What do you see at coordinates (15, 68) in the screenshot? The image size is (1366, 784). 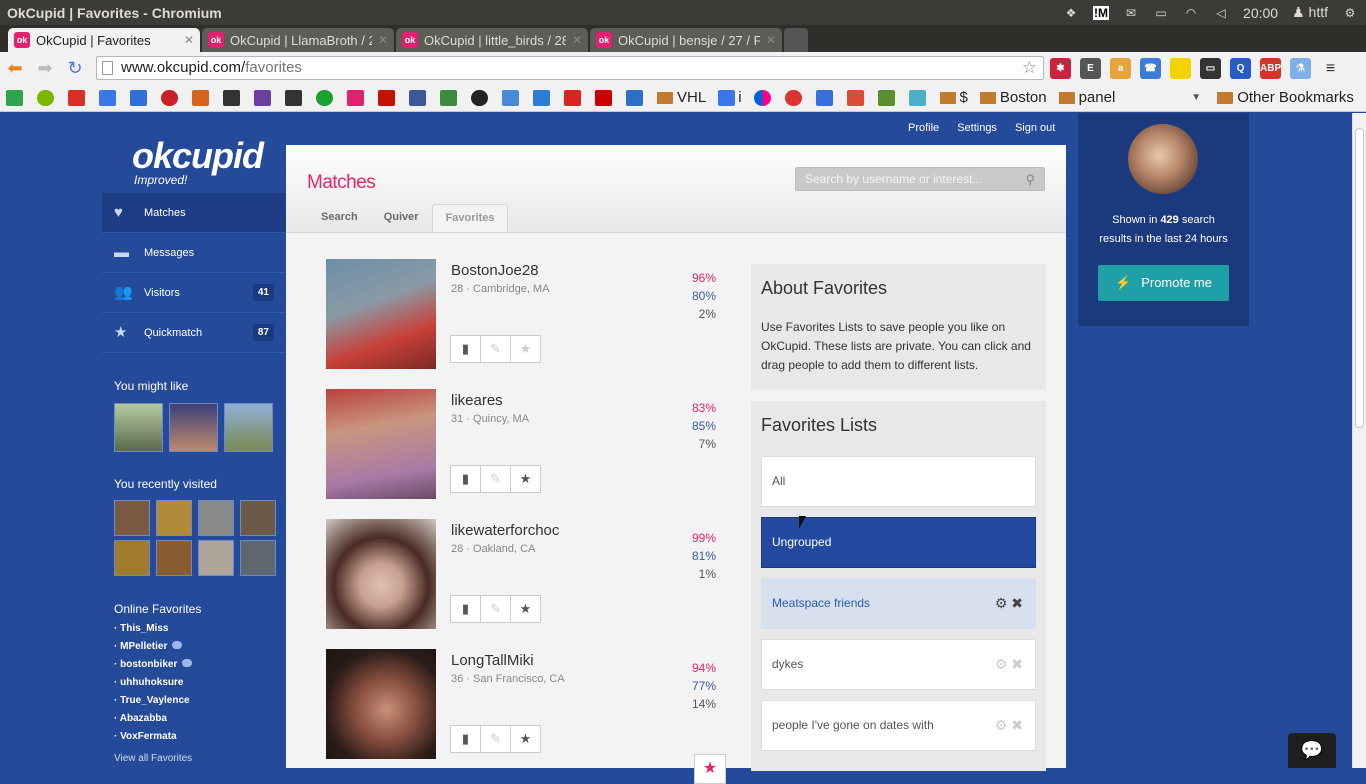 I see `back-arrow-icon: ⬅` at bounding box center [15, 68].